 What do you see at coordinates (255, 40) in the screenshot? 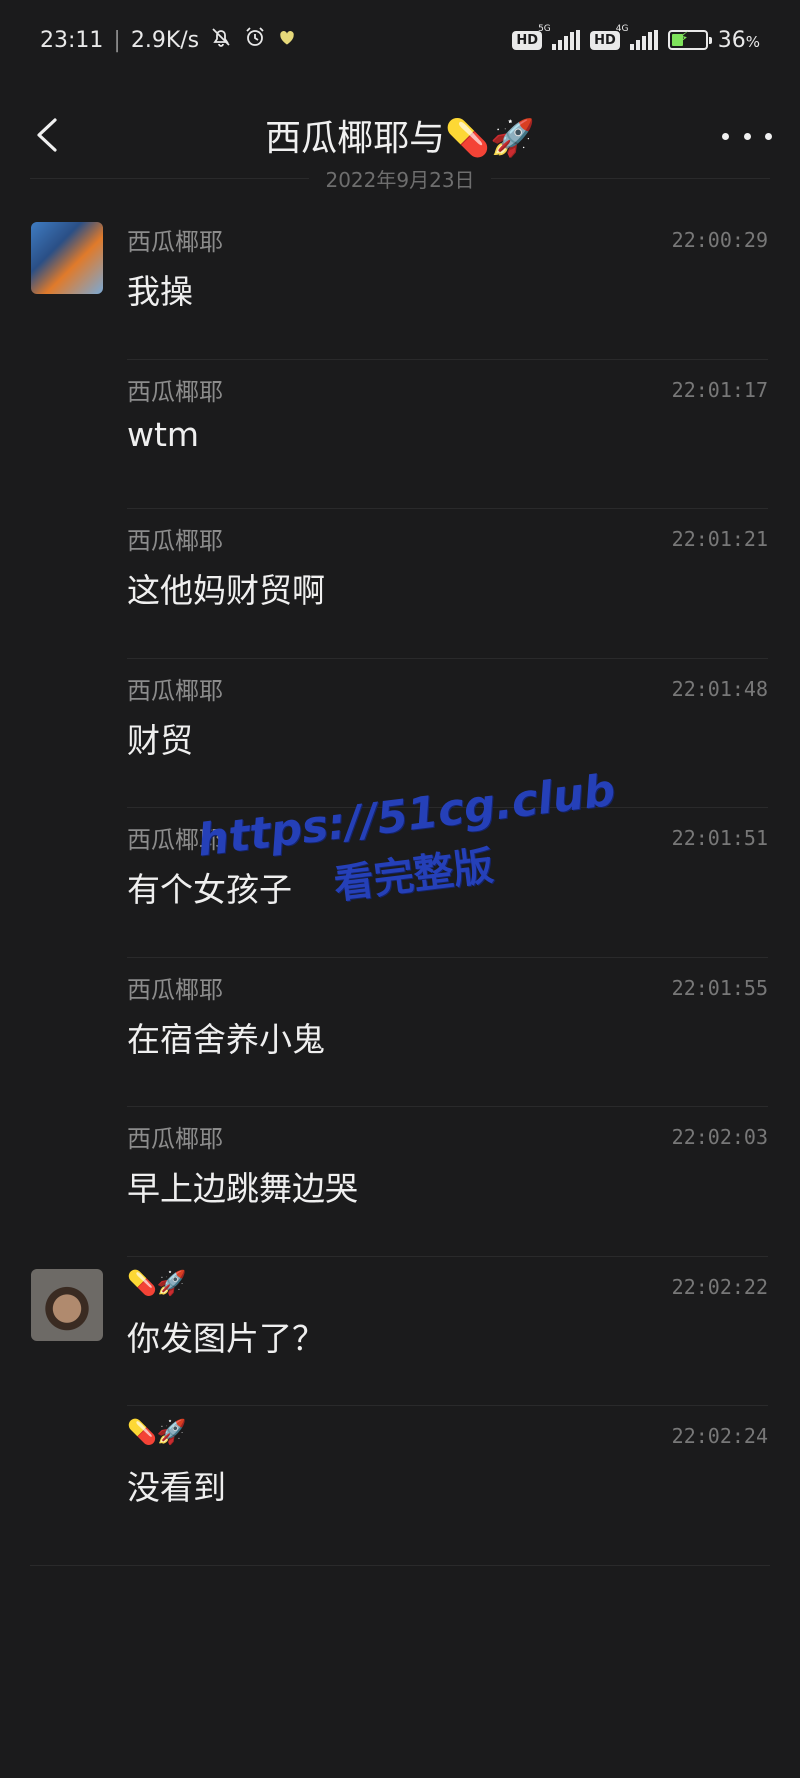
I see `alarm-icon` at bounding box center [255, 40].